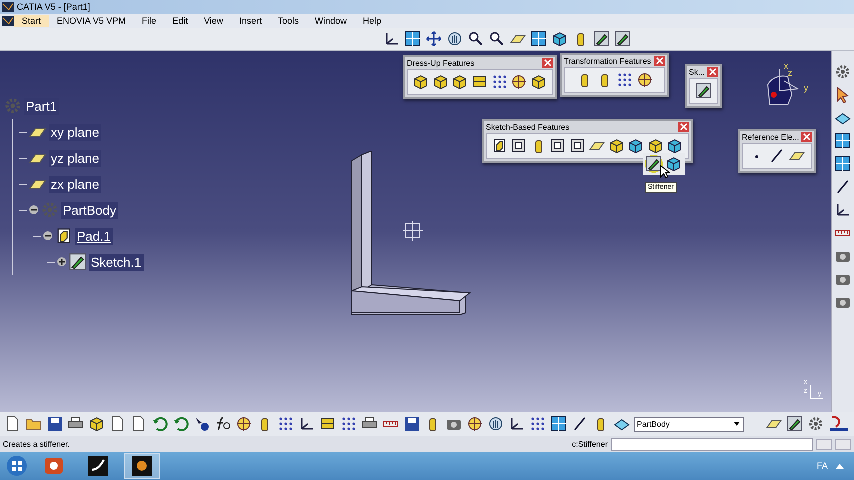 The width and height of the screenshot is (854, 480). What do you see at coordinates (91, 21) in the screenshot?
I see `menu-item: ENOVIA V5 VPM` at bounding box center [91, 21].